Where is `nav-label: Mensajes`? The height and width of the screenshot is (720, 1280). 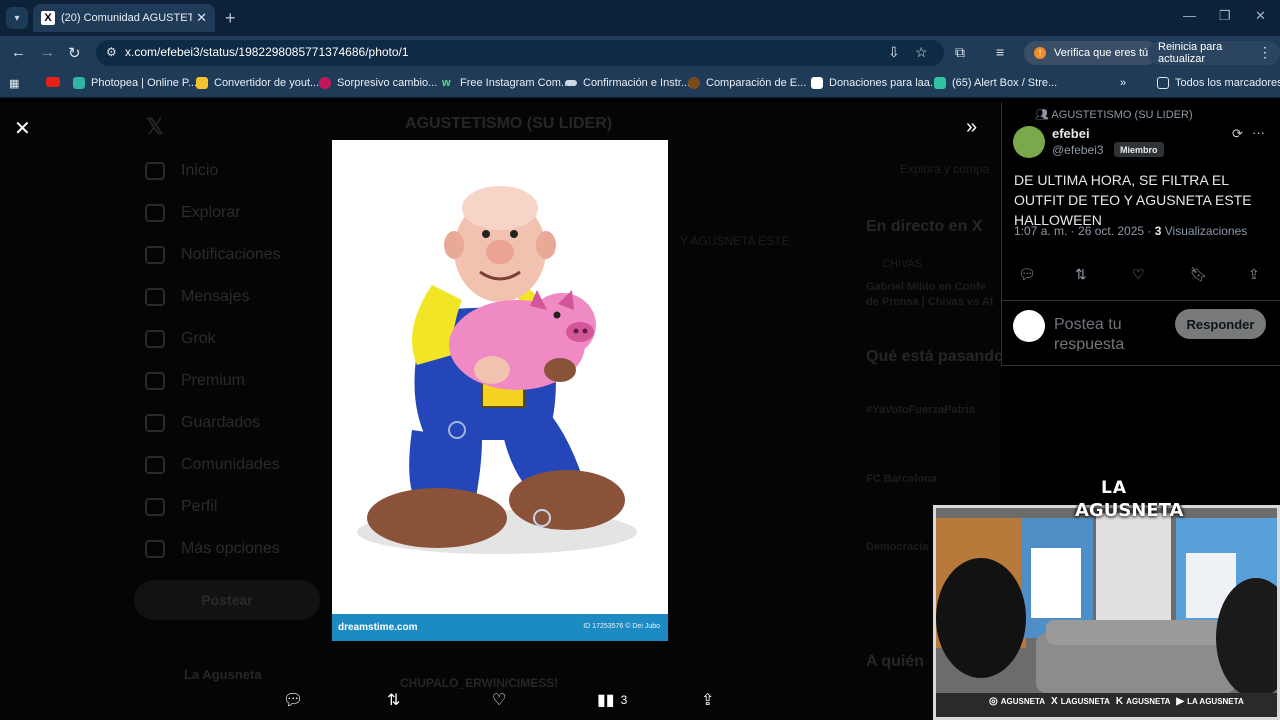 nav-label: Mensajes is located at coordinates (215, 296).